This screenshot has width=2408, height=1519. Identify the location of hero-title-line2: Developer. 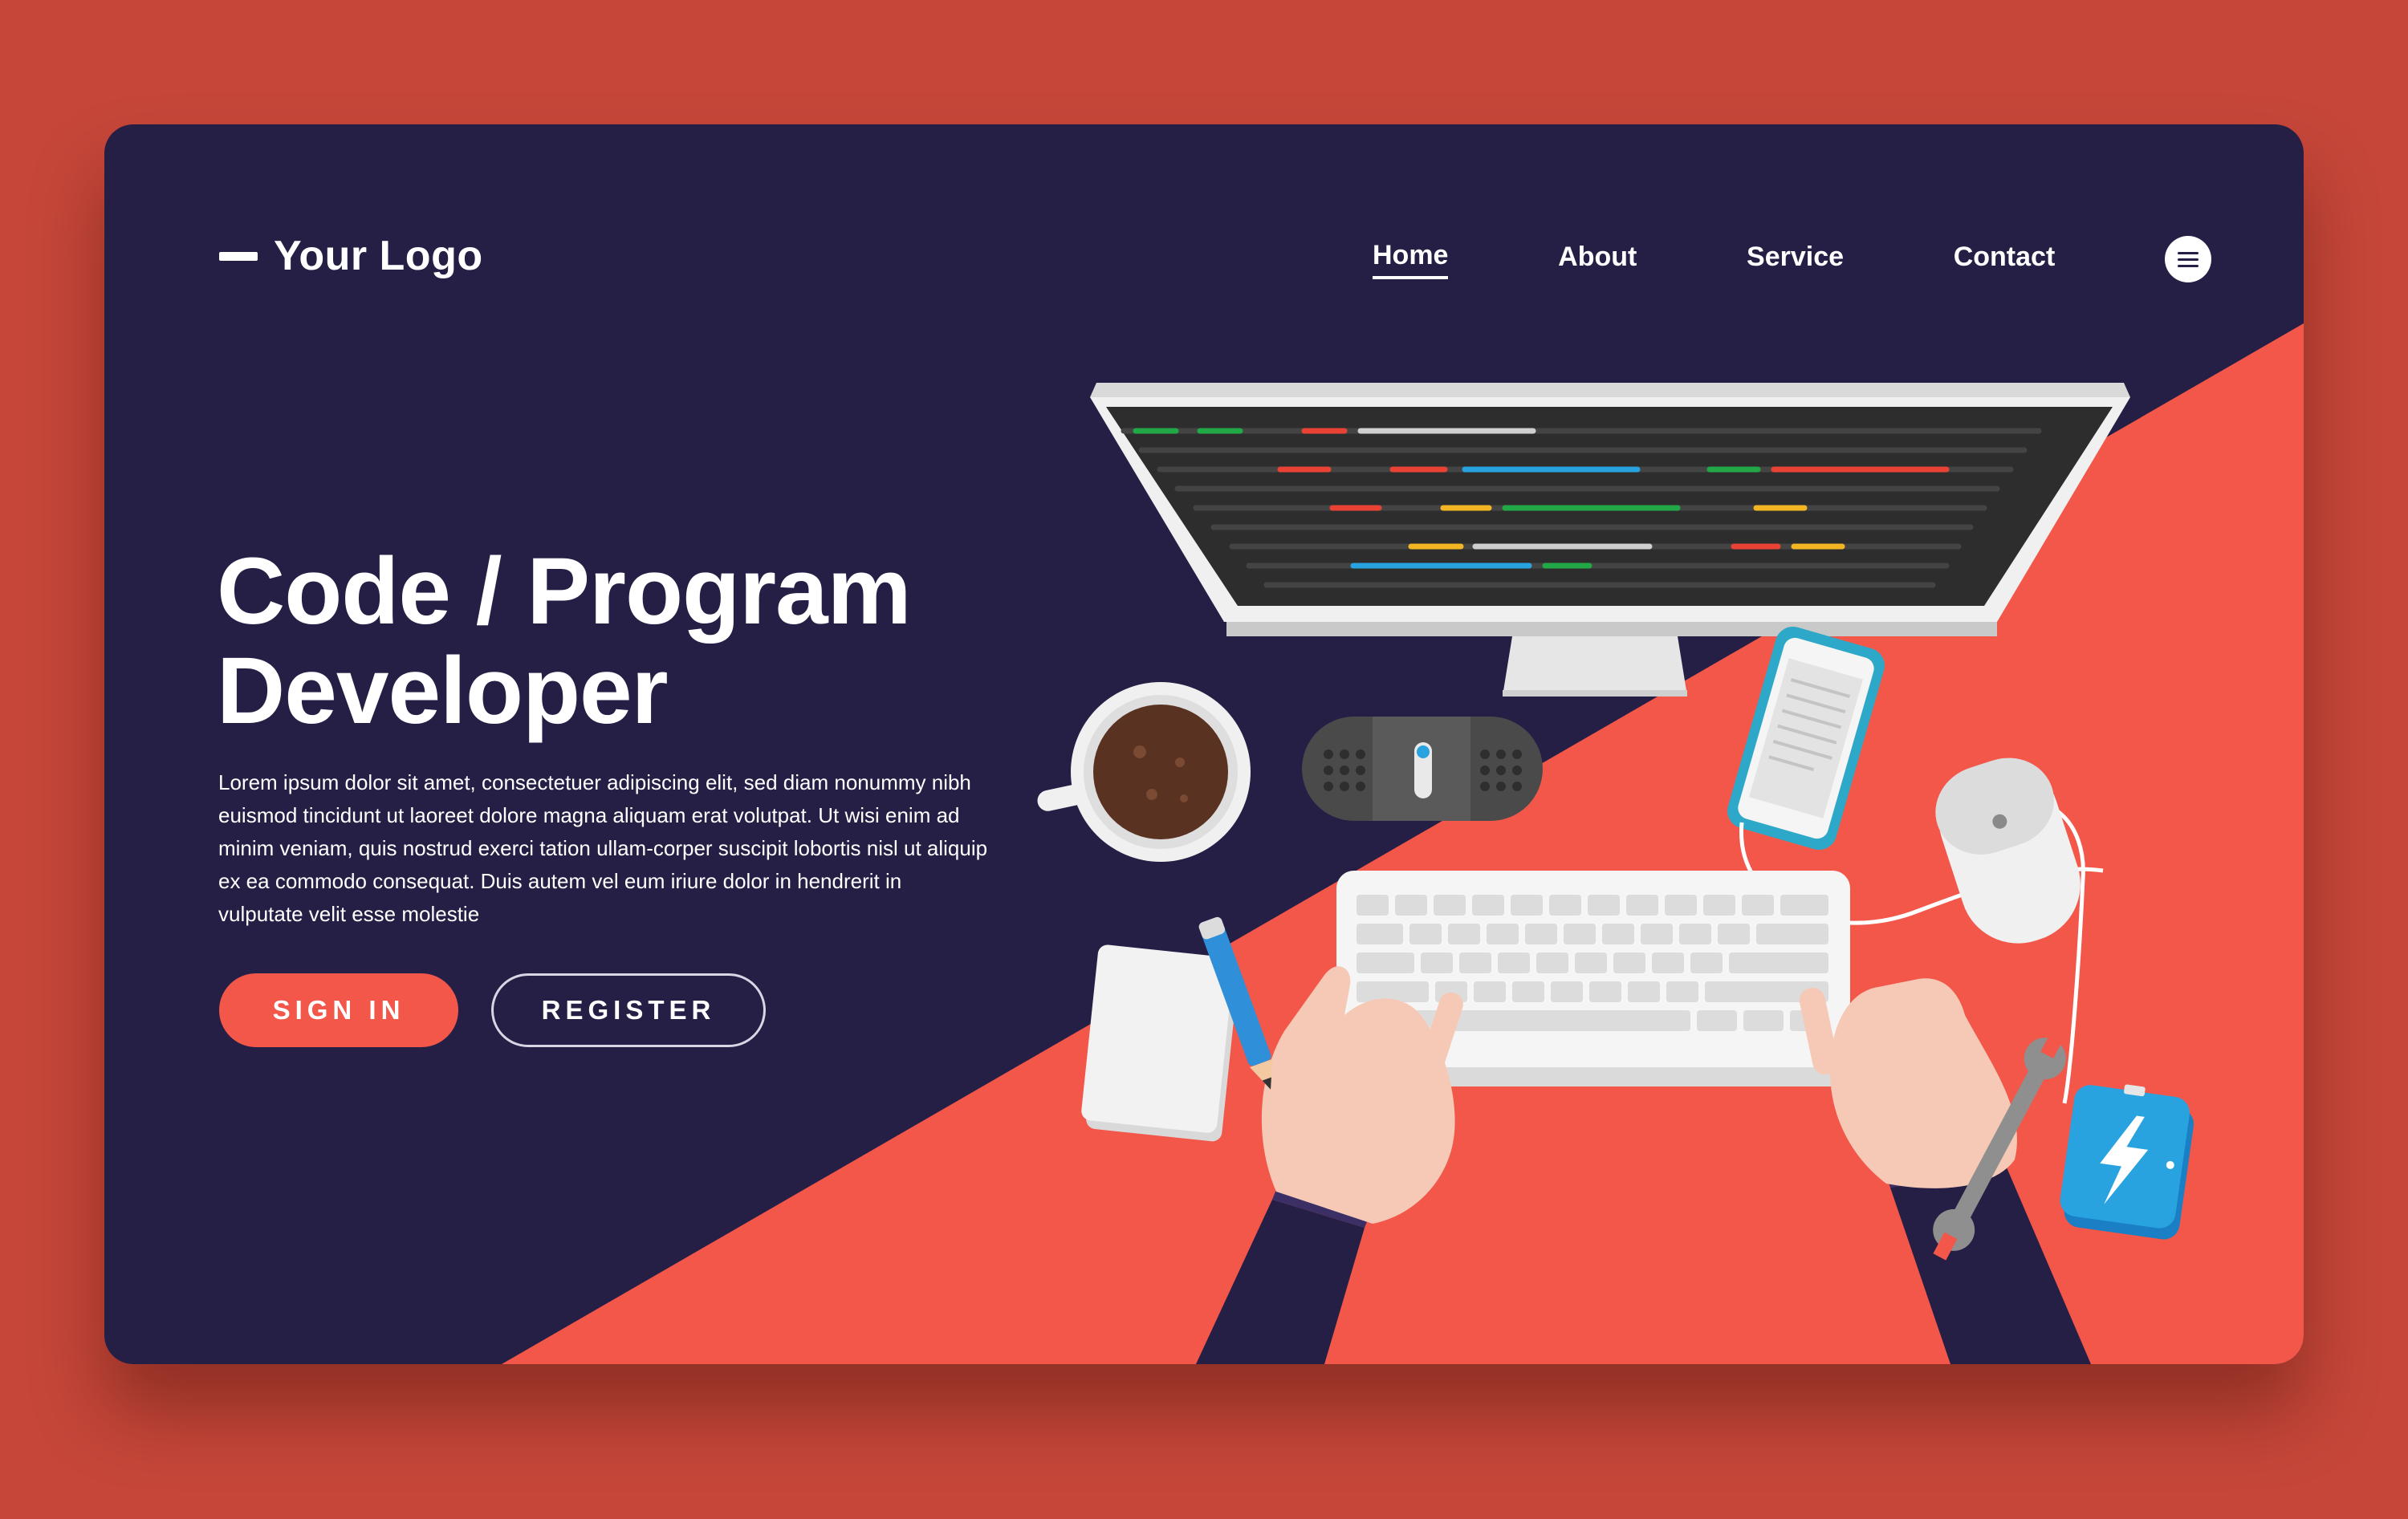
(443, 691).